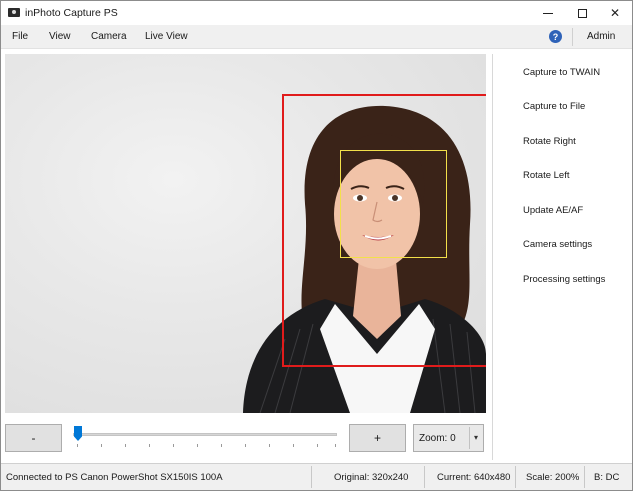 This screenshot has width=633, height=491. I want to click on current-resolution: Current: 640x480, so click(474, 477).